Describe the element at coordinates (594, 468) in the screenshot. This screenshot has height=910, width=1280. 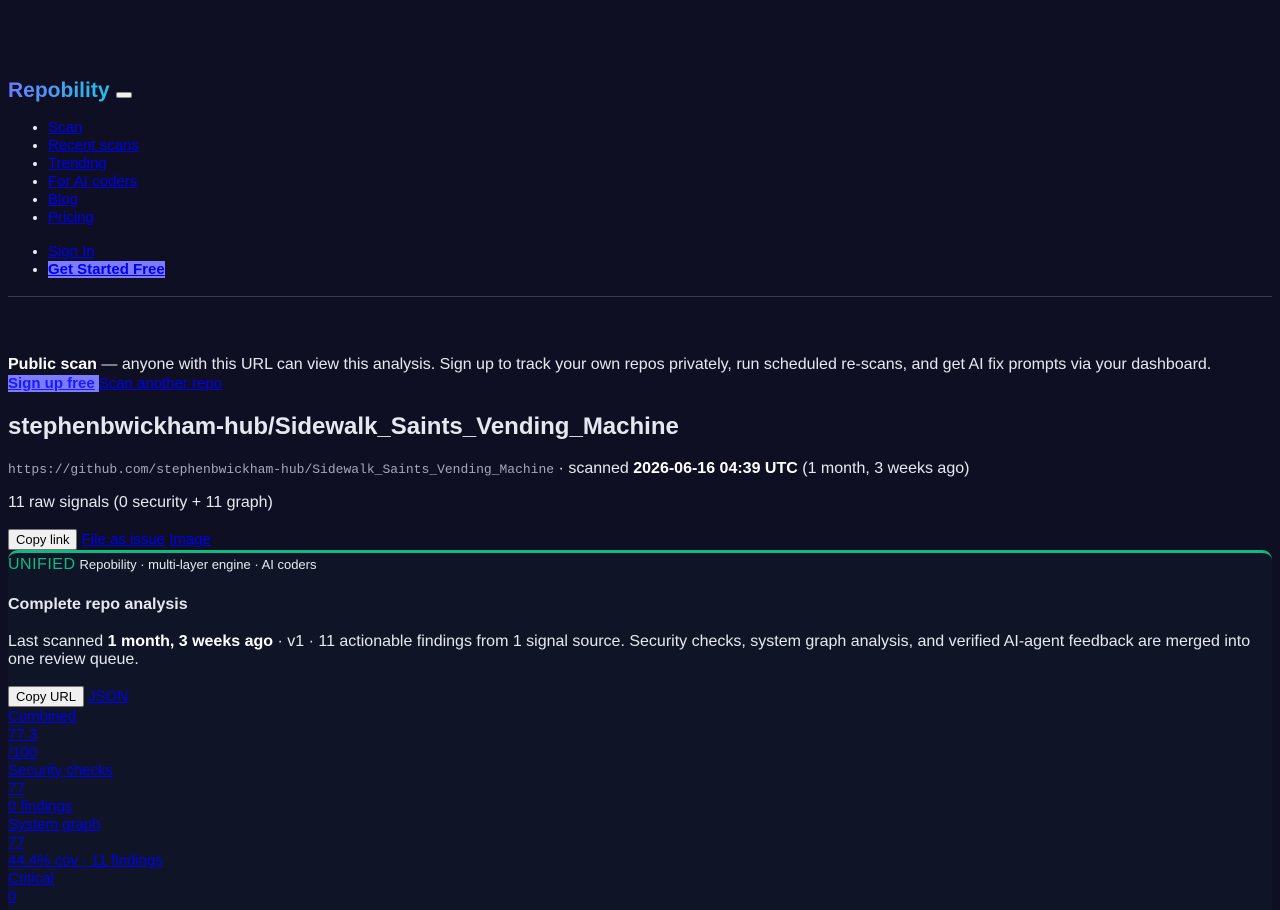
I see `scanned-prefix: · scanned` at that location.